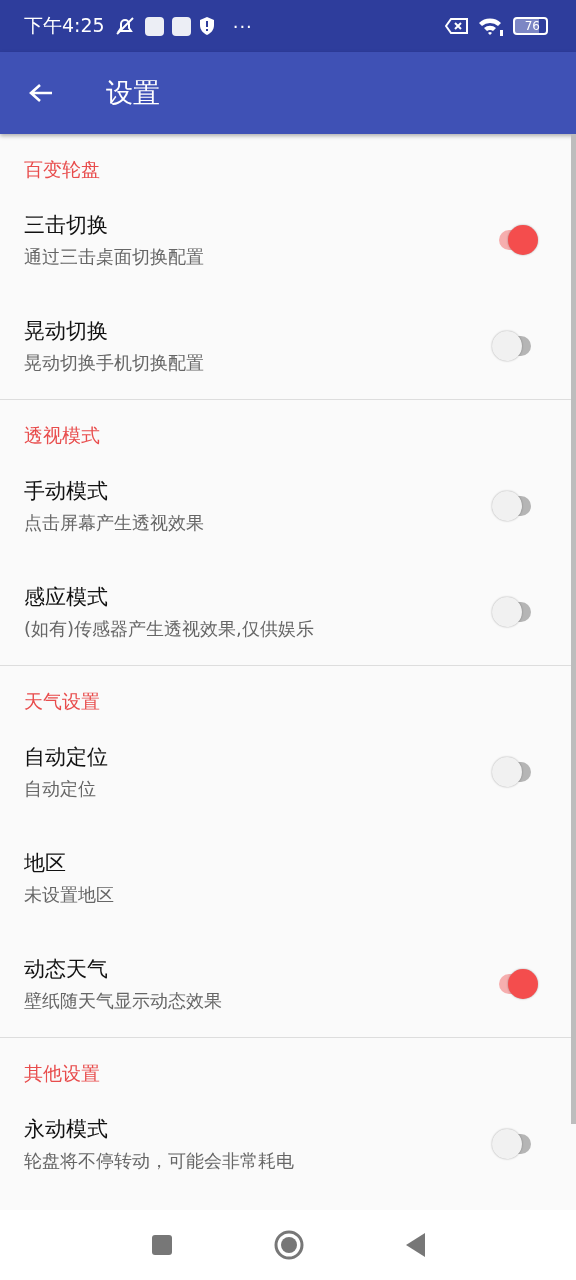  What do you see at coordinates (62, 1073) in the screenshot?
I see `section-header: 其他设置` at bounding box center [62, 1073].